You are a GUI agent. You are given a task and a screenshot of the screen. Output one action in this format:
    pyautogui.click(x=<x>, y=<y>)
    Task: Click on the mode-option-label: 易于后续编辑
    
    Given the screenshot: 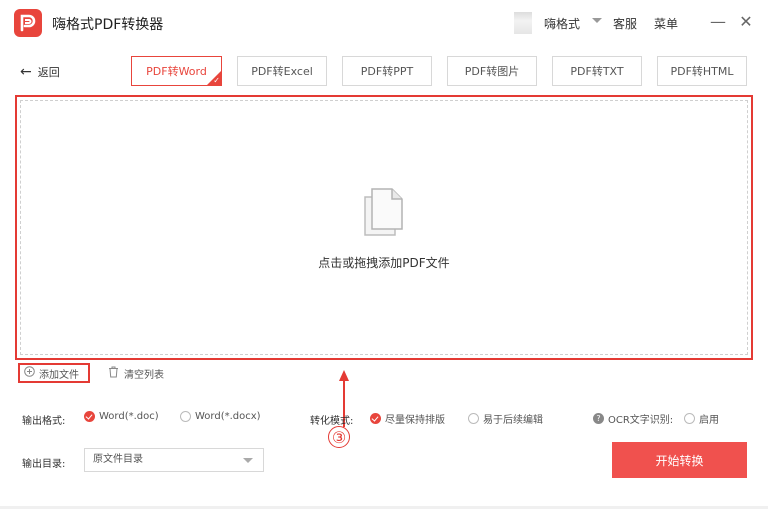 What is the action you would take?
    pyautogui.click(x=513, y=420)
    